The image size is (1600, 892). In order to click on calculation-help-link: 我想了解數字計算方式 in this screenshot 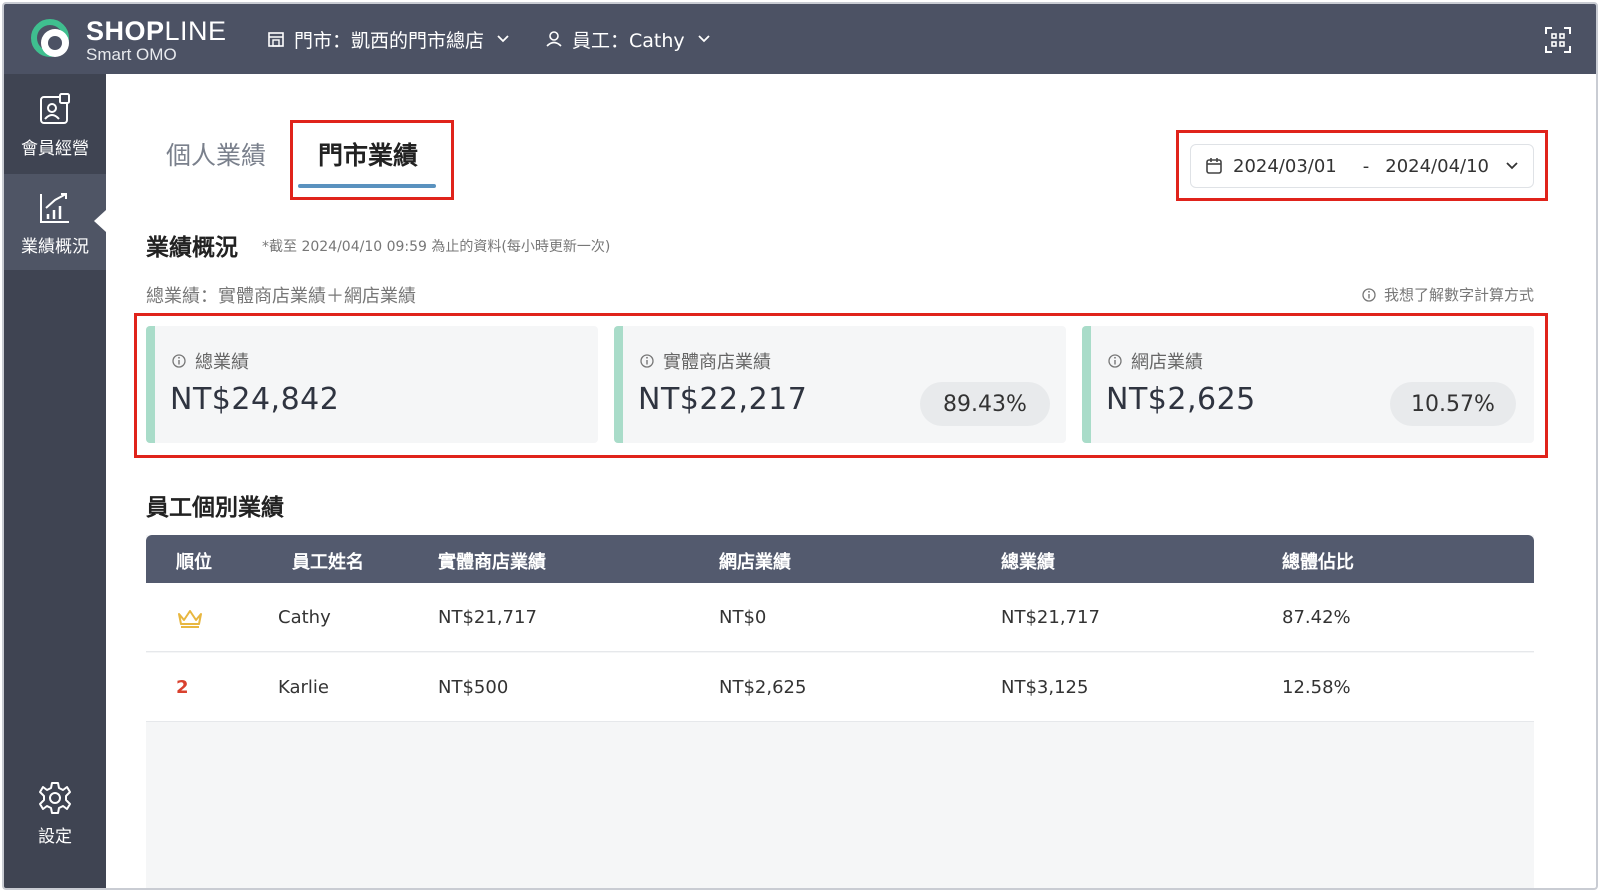, I will do `click(1448, 294)`.